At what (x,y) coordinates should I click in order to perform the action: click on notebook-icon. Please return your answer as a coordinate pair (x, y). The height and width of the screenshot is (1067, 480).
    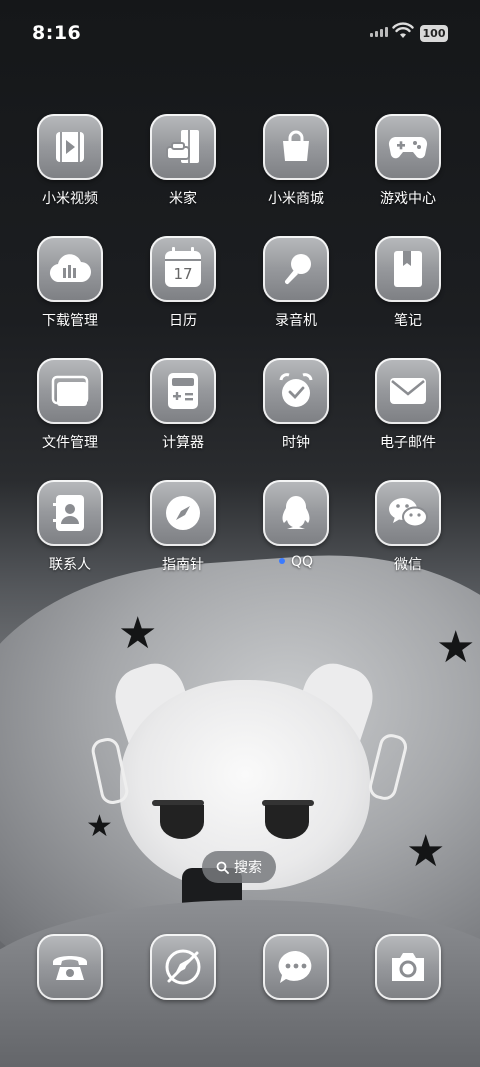
    Looking at the image, I should click on (408, 269).